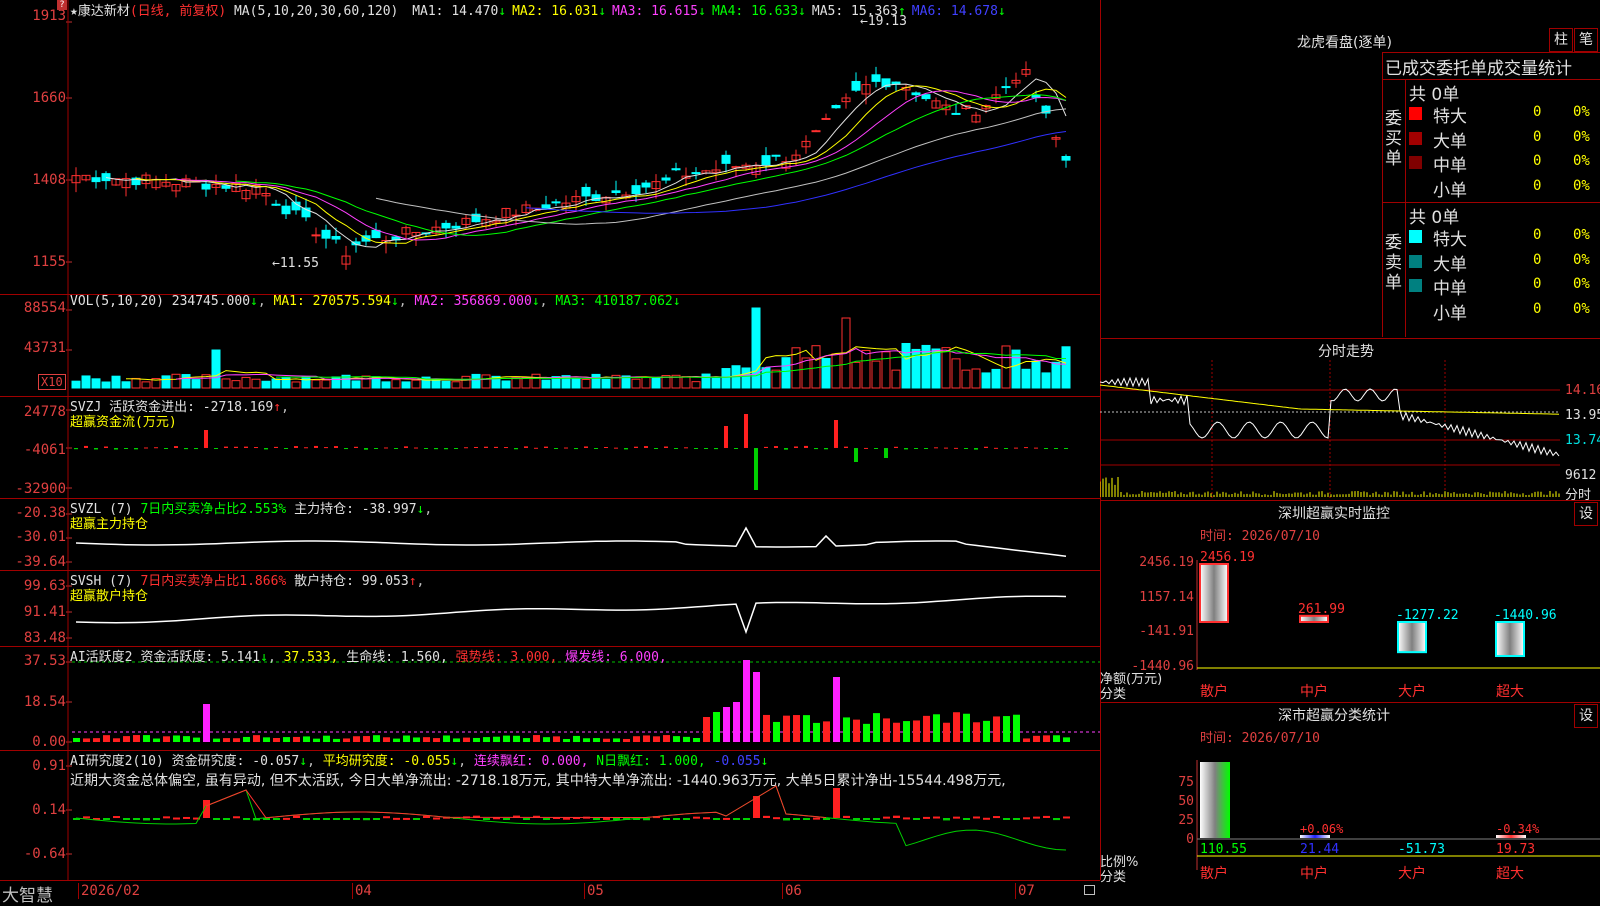 This screenshot has width=1600, height=906. I want to click on sz-bar-rect, so click(1510, 639).